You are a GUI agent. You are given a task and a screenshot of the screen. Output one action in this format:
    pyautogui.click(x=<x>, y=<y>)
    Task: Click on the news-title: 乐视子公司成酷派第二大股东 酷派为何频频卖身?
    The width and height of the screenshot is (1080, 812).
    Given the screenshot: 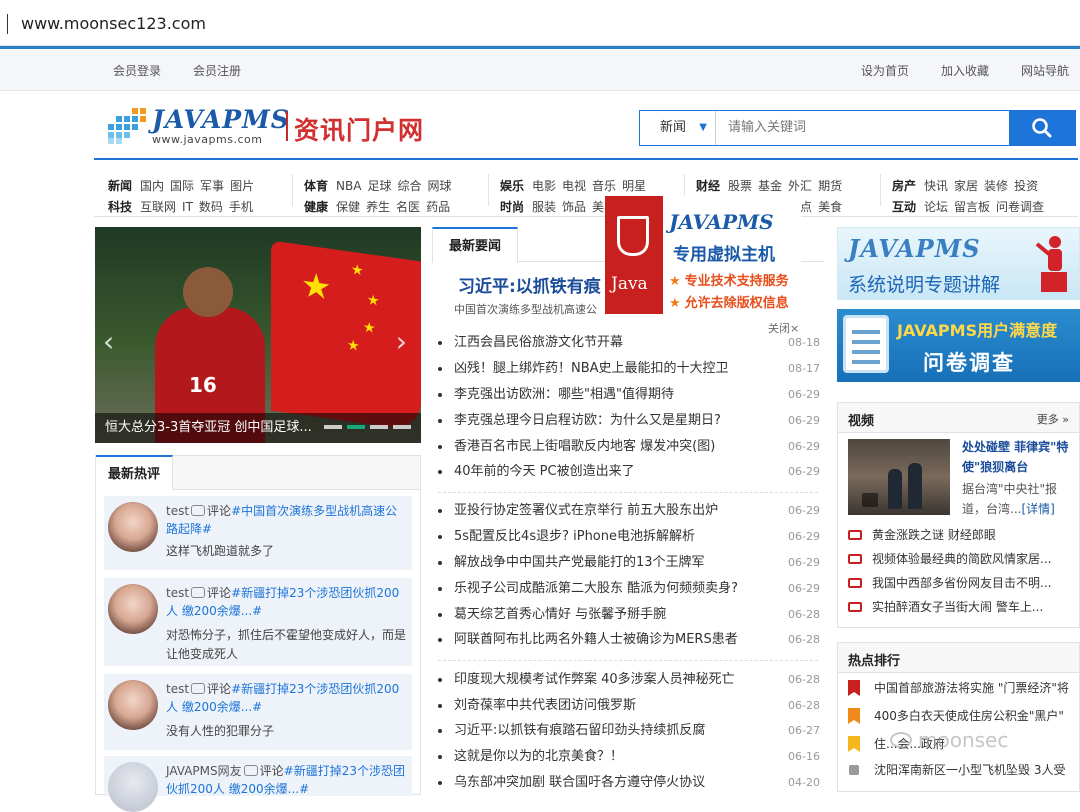 What is the action you would take?
    pyautogui.click(x=596, y=589)
    